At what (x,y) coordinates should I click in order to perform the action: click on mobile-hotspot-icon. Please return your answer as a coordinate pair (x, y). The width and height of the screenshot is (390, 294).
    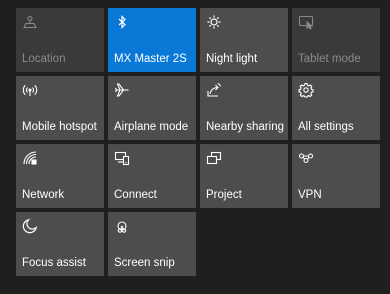
    Looking at the image, I should click on (30, 90).